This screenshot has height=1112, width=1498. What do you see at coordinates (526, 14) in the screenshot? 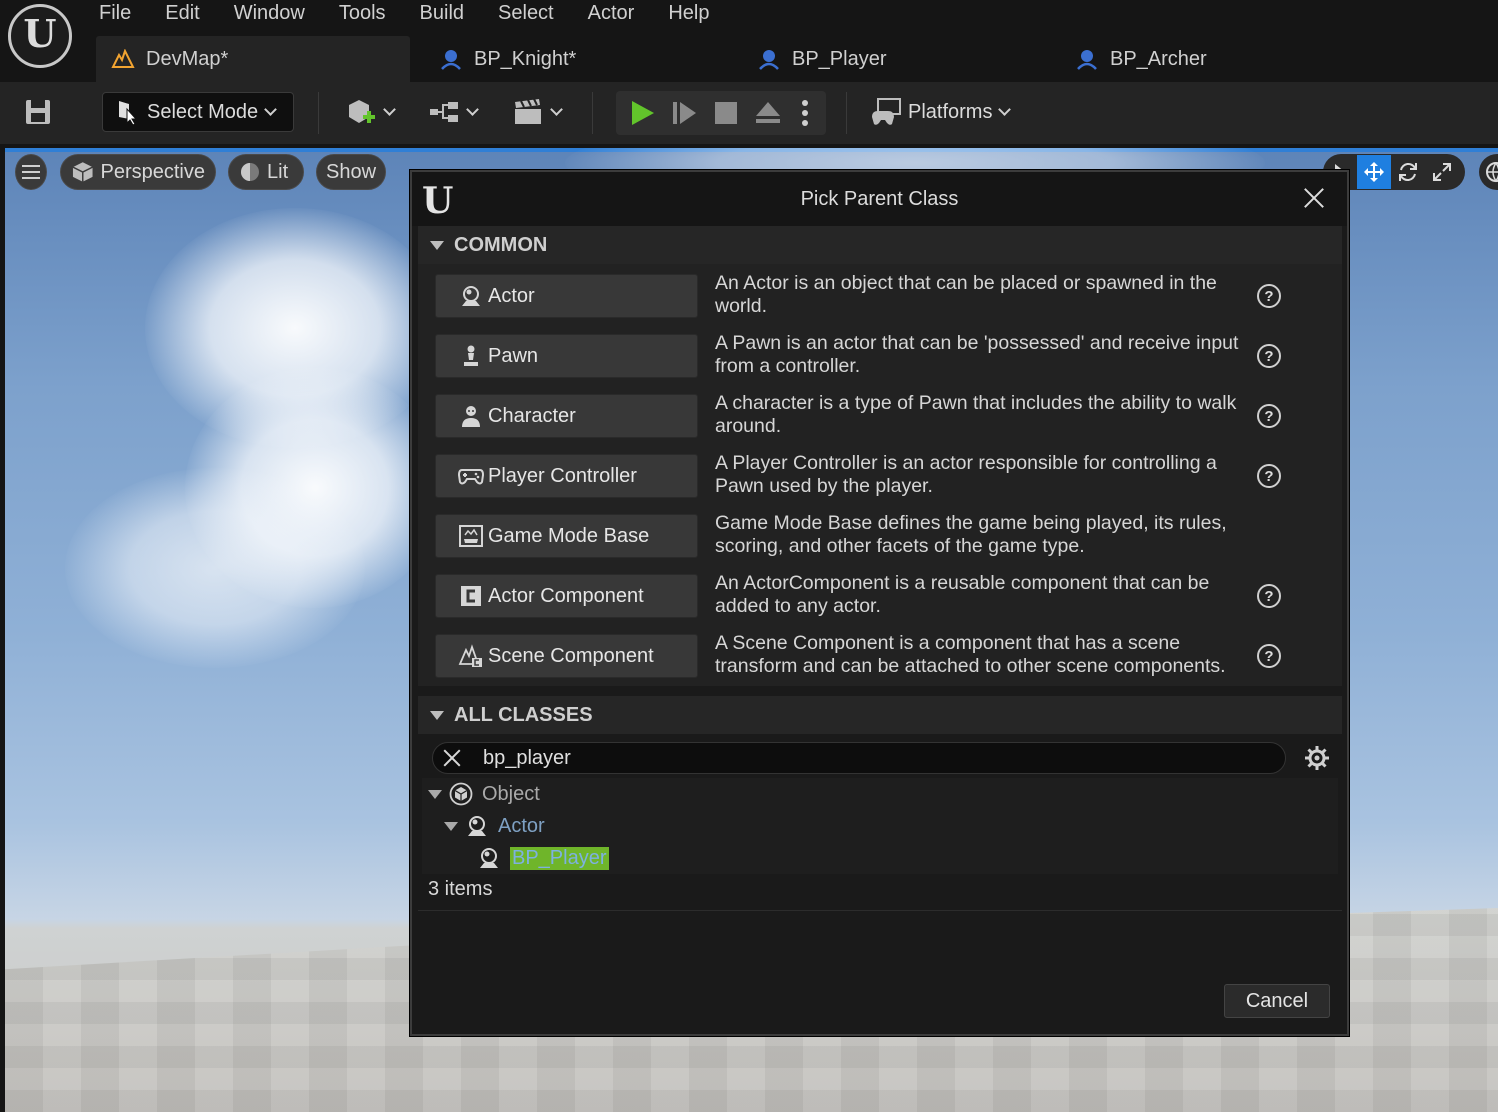
I see `menu-select: Select` at bounding box center [526, 14].